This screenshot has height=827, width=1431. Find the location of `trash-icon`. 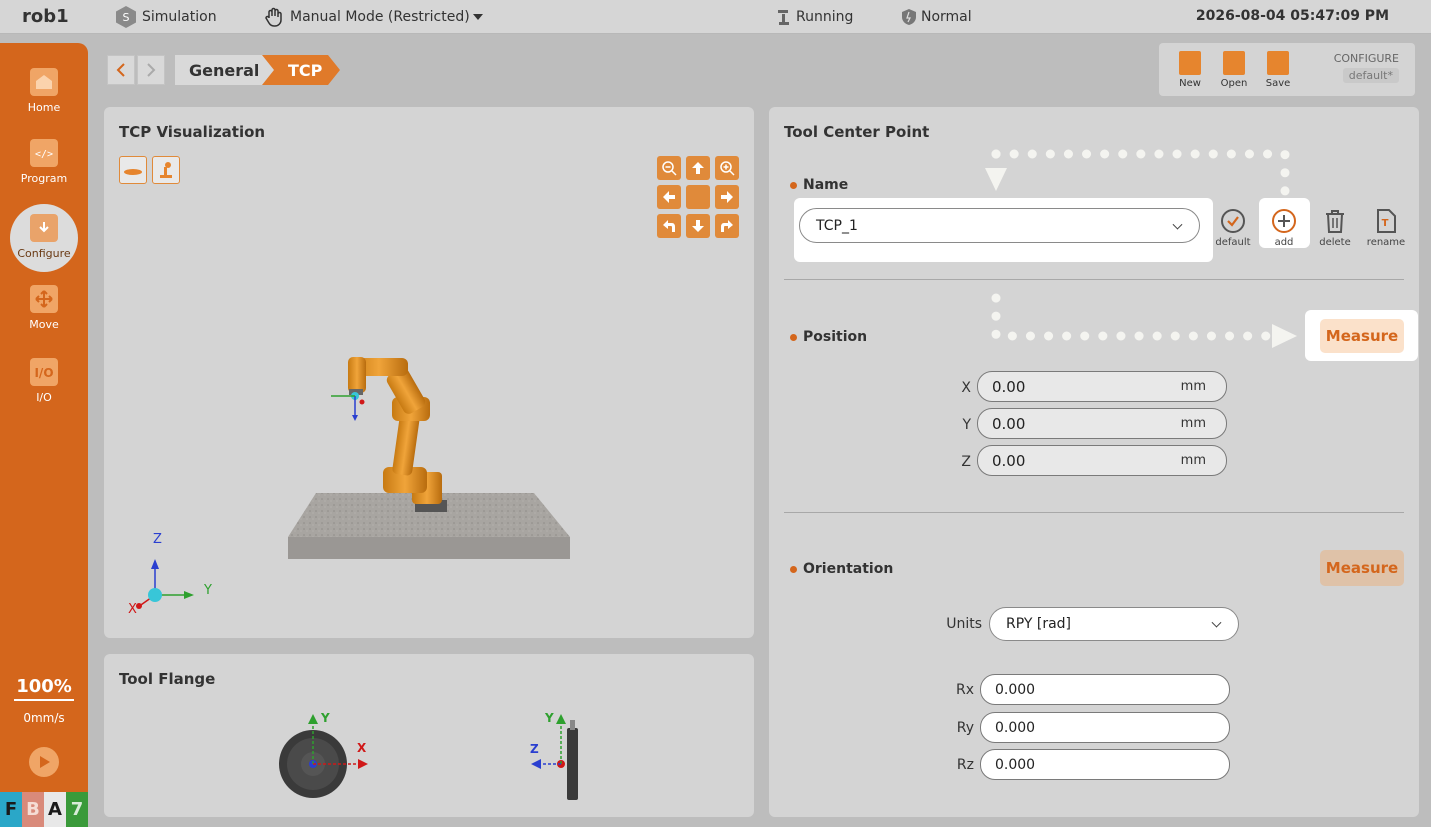

trash-icon is located at coordinates (1335, 221).